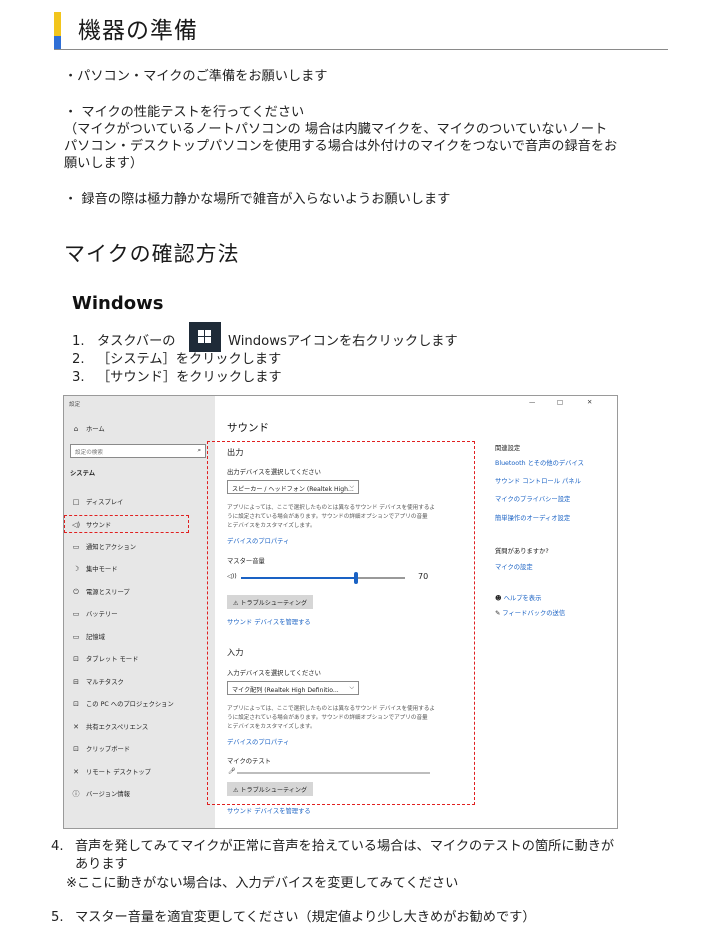 This screenshot has width=720, height=947. I want to click on sidebar-item-3: ☽ 集中モード, so click(94, 568).